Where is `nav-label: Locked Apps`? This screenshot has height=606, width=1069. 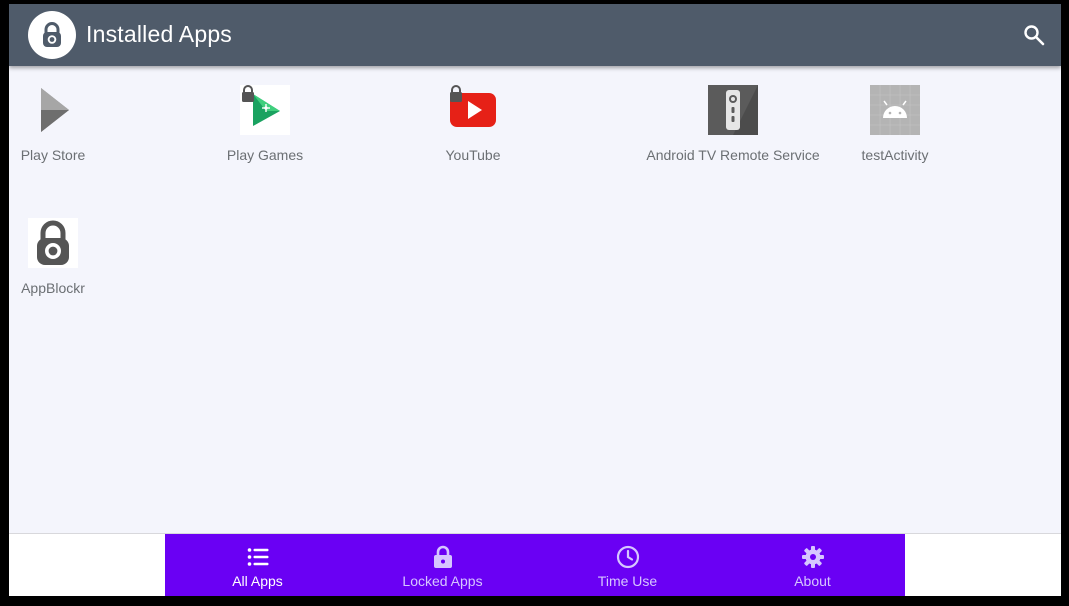 nav-label: Locked Apps is located at coordinates (442, 581).